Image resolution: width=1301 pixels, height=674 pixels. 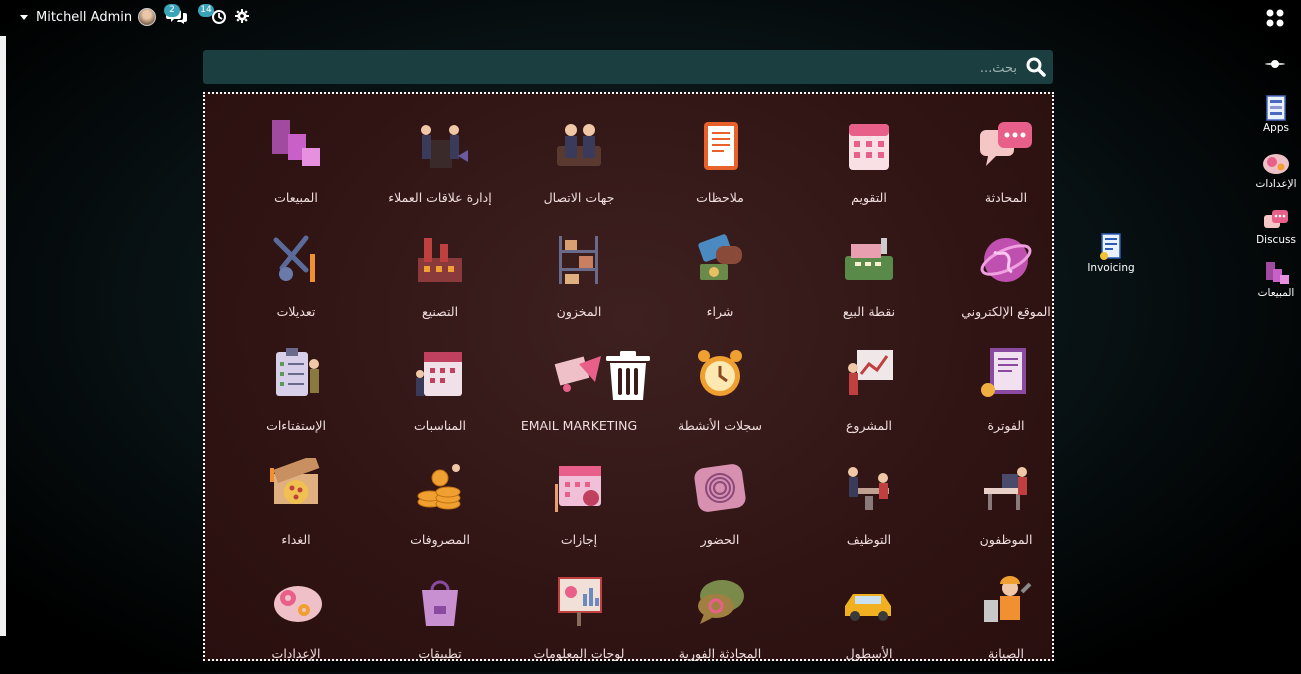 What do you see at coordinates (296, 197) in the screenshot?
I see `app-label: المبيعات` at bounding box center [296, 197].